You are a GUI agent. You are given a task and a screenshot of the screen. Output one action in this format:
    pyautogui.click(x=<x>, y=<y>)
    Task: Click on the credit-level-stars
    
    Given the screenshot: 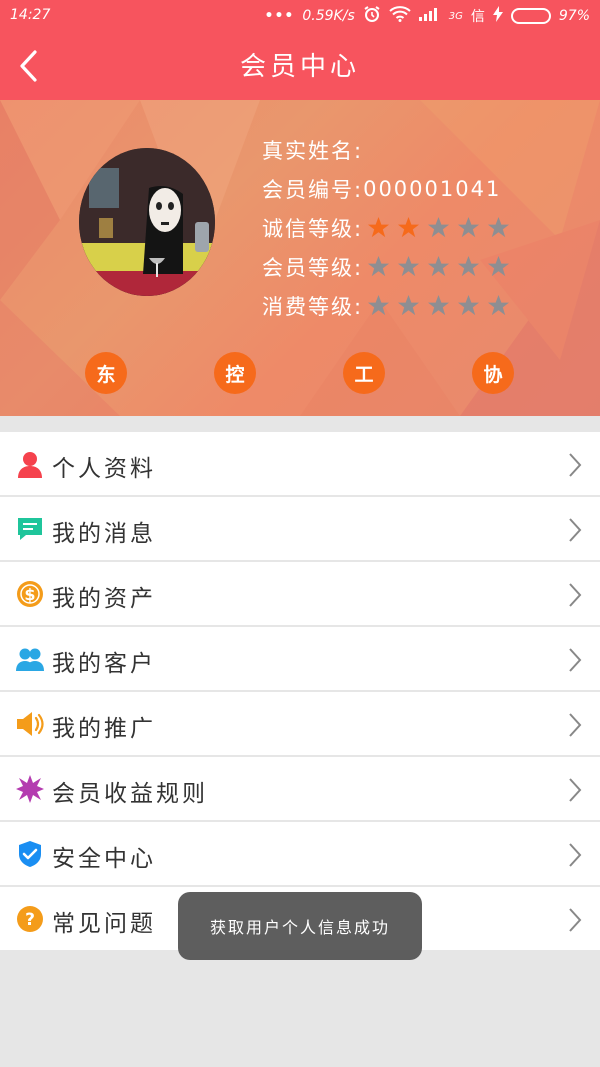 What is the action you would take?
    pyautogui.click(x=438, y=227)
    